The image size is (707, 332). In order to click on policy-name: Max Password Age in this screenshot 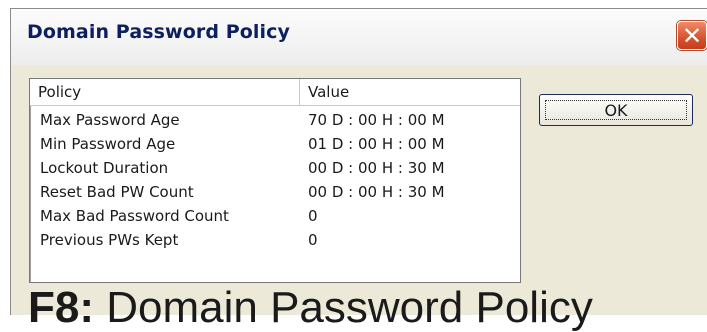, I will do `click(110, 120)`.